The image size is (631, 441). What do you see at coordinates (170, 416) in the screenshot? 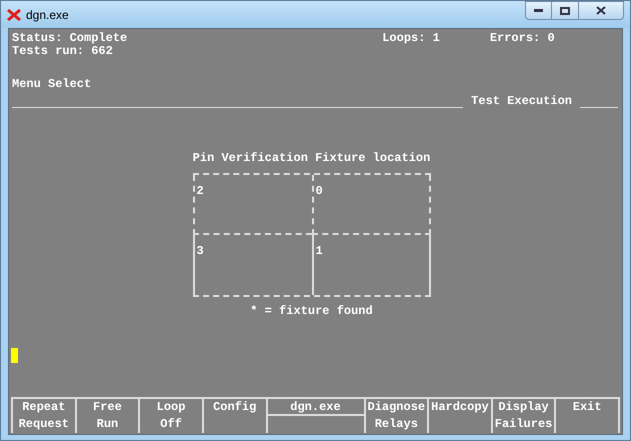
I see `function-key: Loop Off` at bounding box center [170, 416].